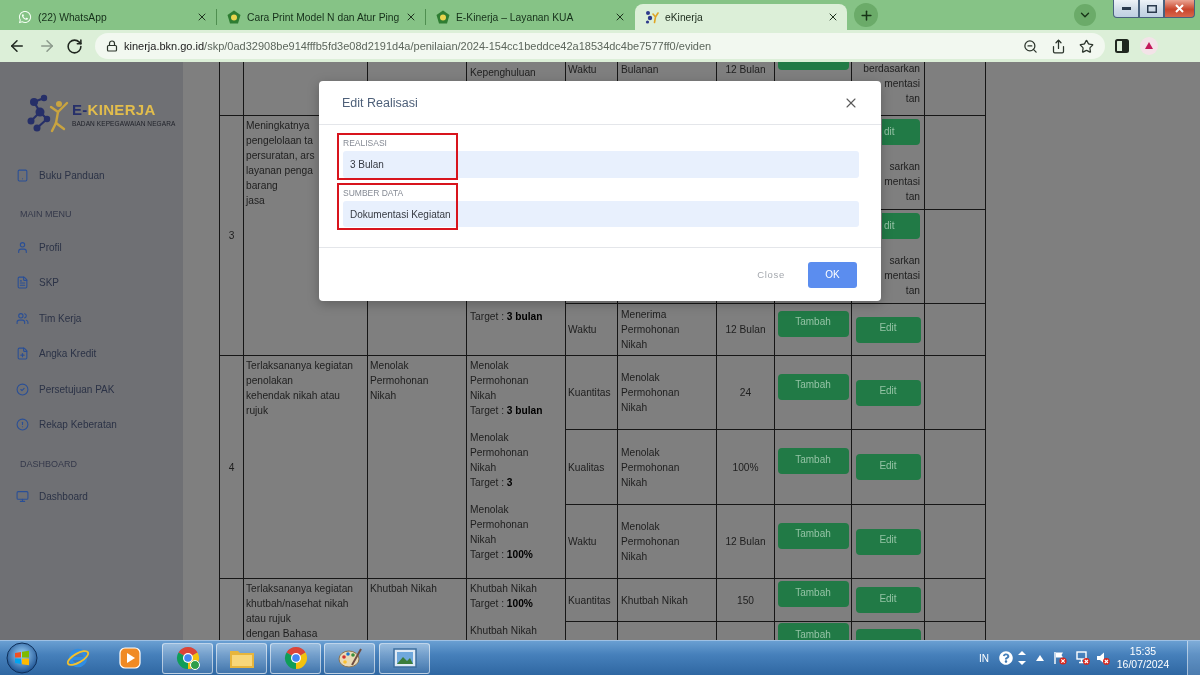 The image size is (1200, 675). What do you see at coordinates (231, 236) in the screenshot?
I see `row-number: 3` at bounding box center [231, 236].